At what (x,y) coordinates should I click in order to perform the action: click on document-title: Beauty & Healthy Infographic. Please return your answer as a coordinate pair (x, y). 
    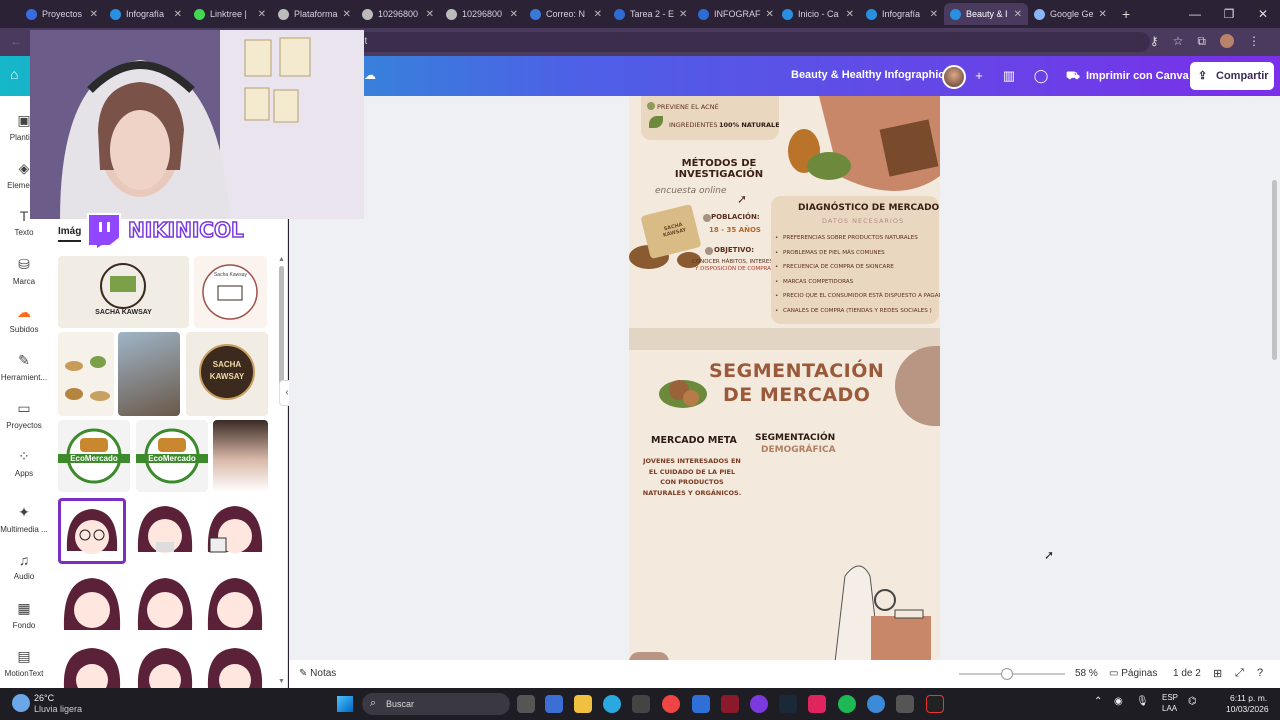
    Looking at the image, I should click on (867, 75).